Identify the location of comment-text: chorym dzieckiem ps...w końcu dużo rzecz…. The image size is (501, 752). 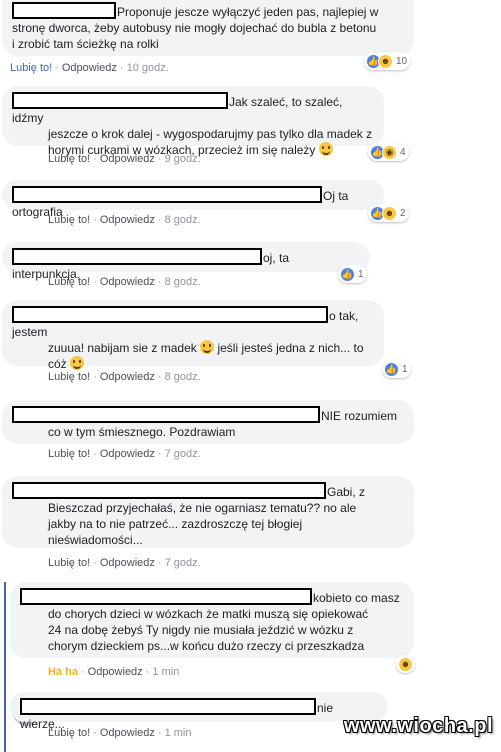
(206, 646).